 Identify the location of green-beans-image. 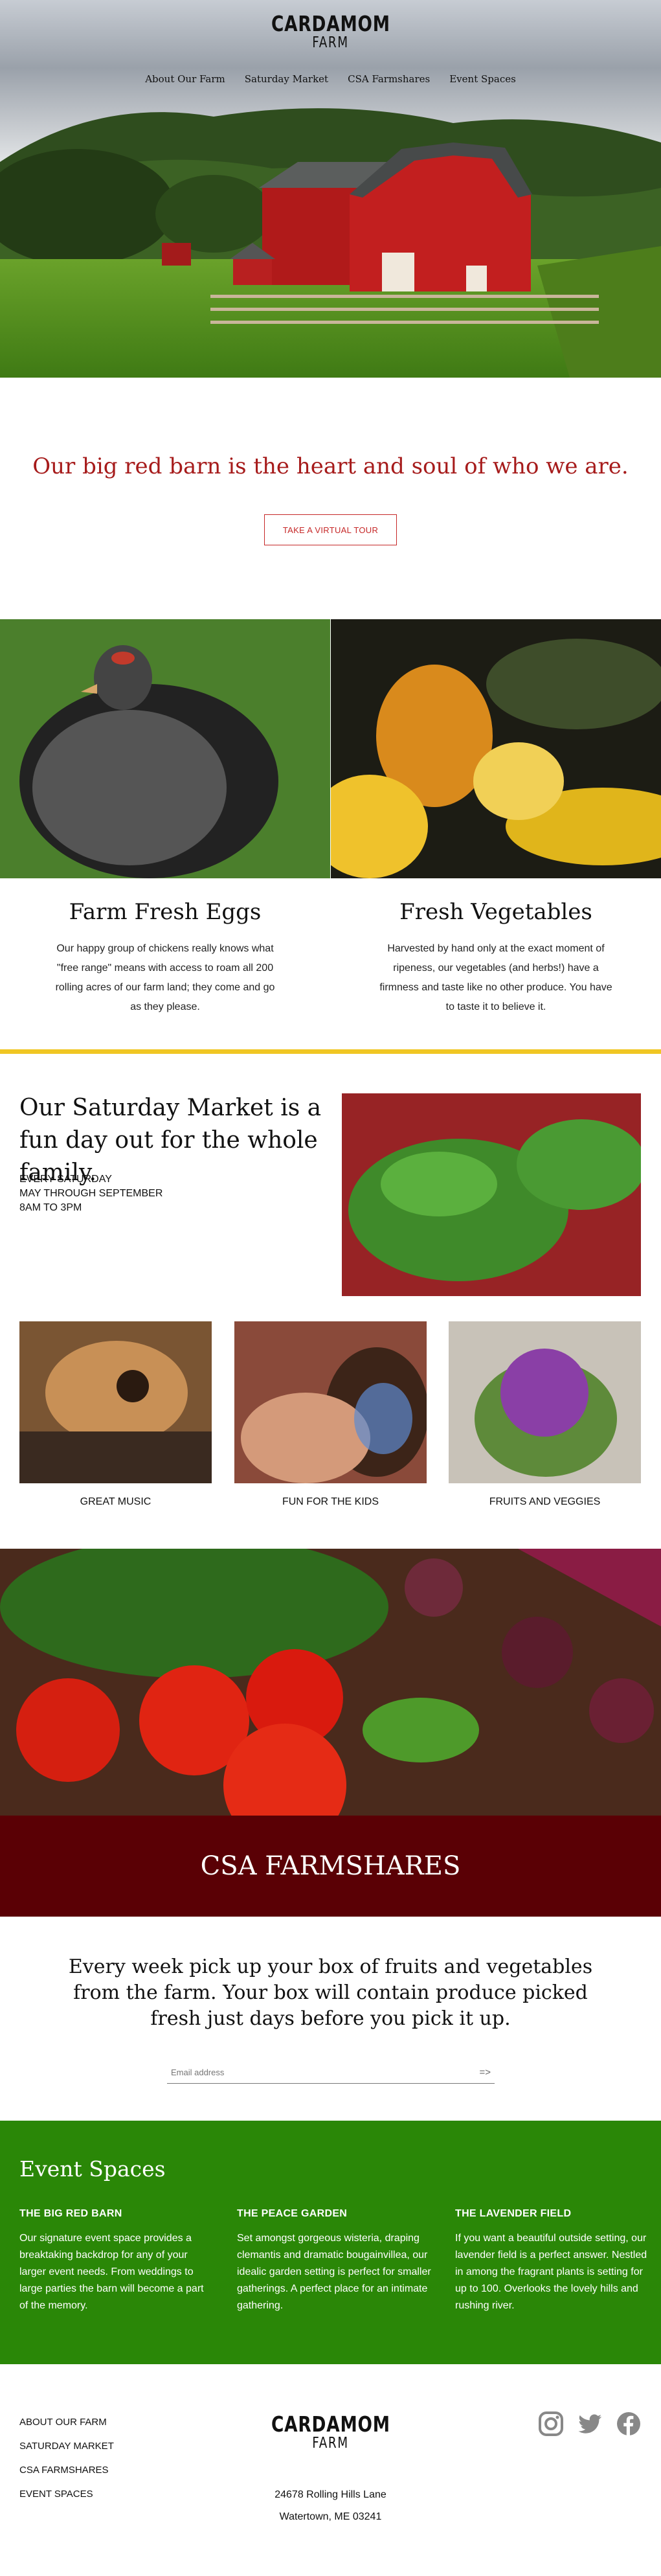
(492, 1194).